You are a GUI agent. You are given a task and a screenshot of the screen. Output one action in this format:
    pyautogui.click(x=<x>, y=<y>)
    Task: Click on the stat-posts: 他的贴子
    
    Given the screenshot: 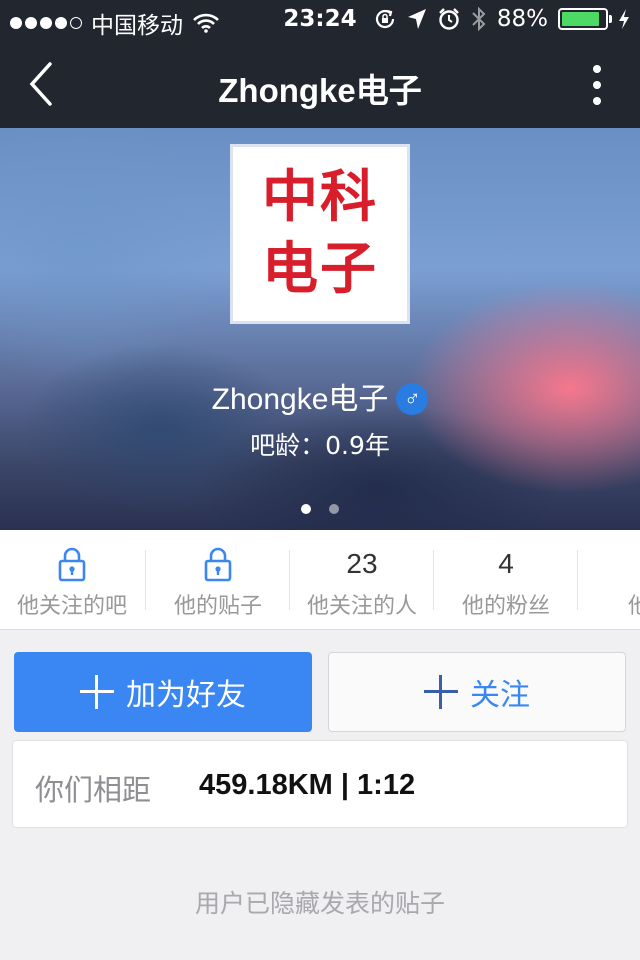 What is the action you would take?
    pyautogui.click(x=218, y=579)
    